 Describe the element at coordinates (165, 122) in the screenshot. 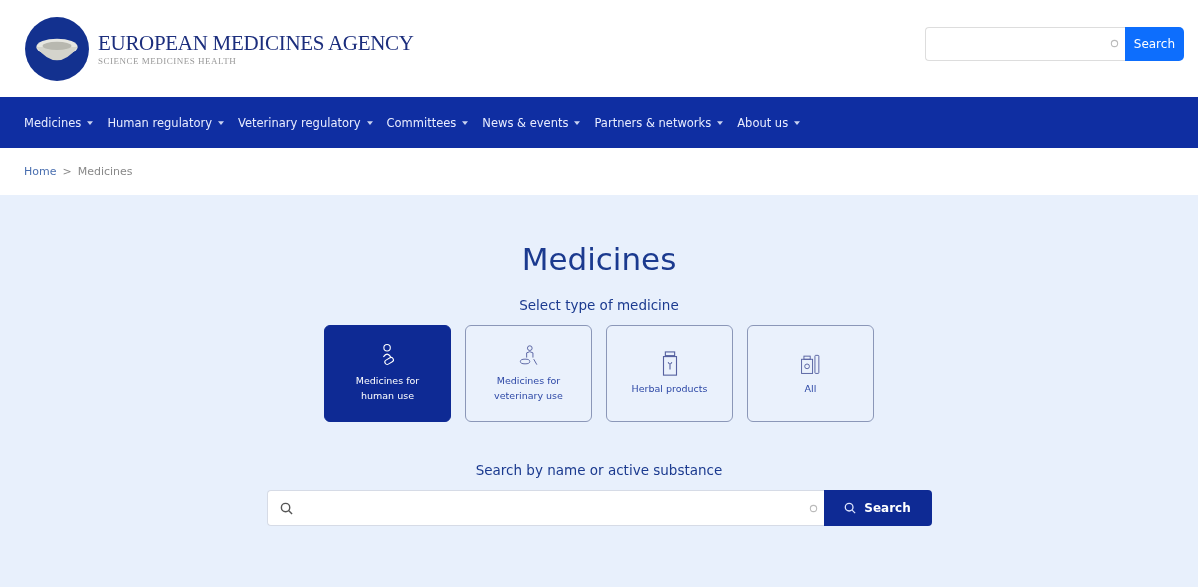

I see `nav-link: Human regulatory` at that location.